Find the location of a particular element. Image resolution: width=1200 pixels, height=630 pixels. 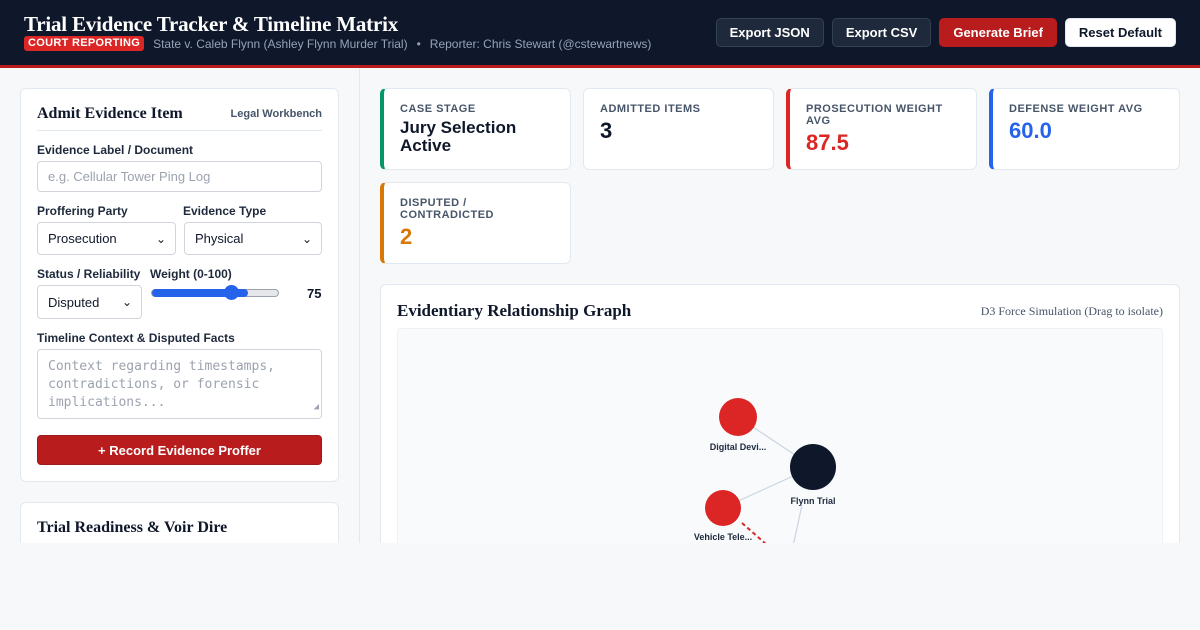

evidence-label-input: e.g. Cellular Tower Ping Log is located at coordinates (179, 176).